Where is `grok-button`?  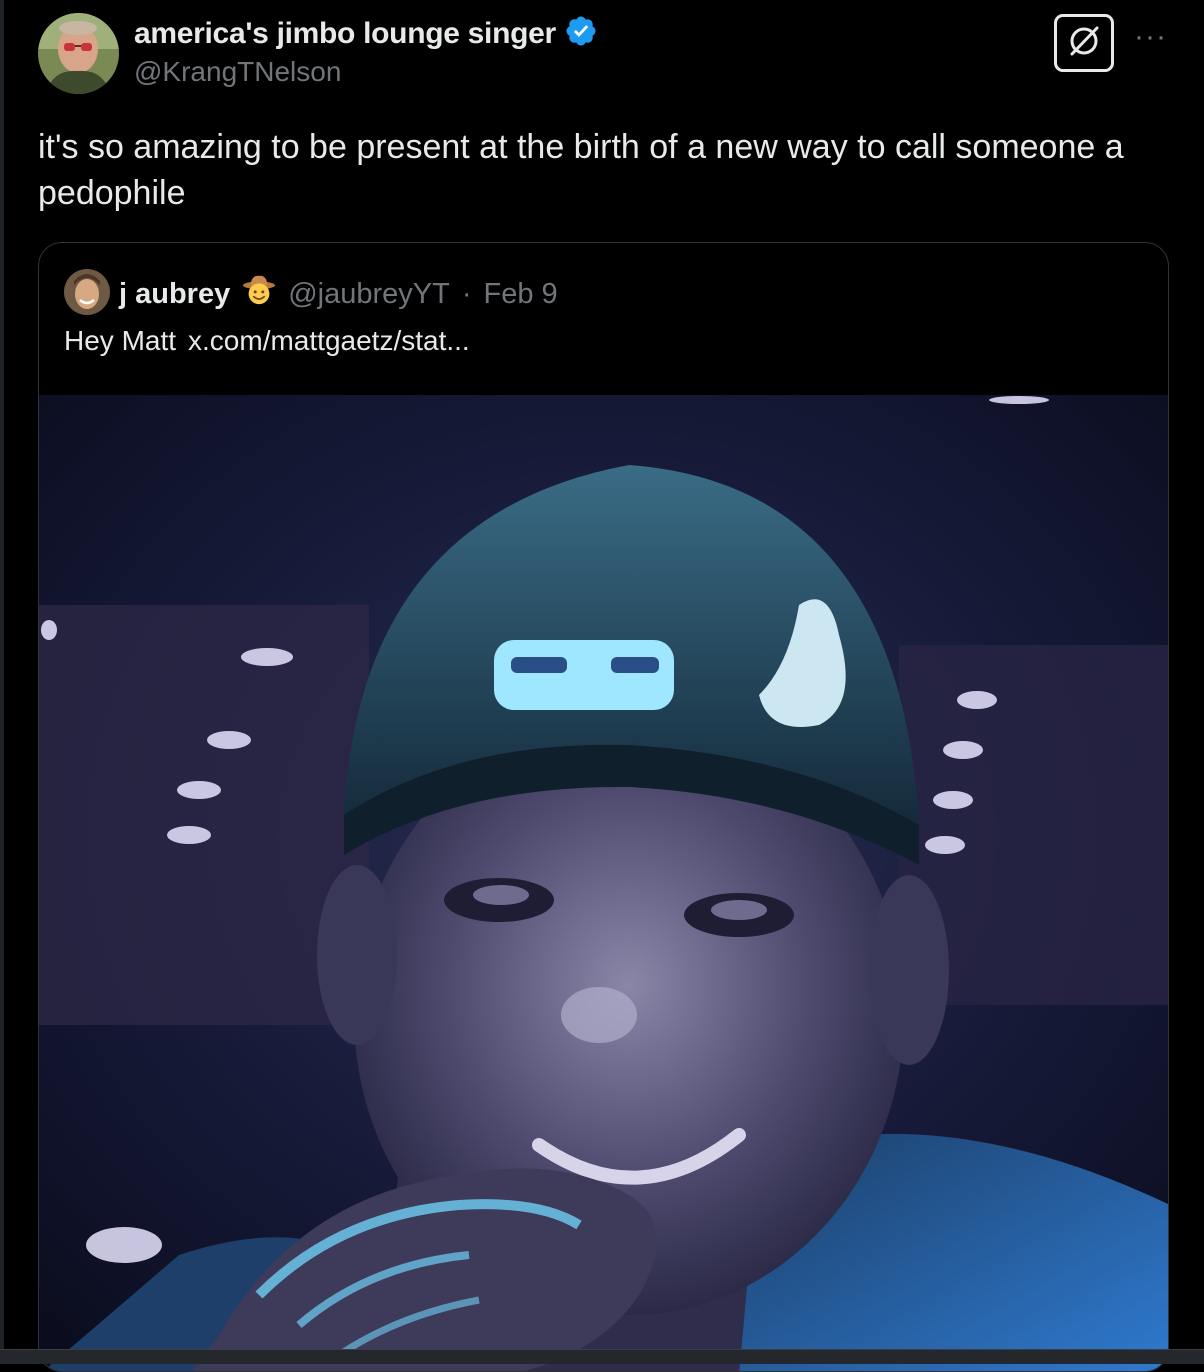 grok-button is located at coordinates (1084, 43).